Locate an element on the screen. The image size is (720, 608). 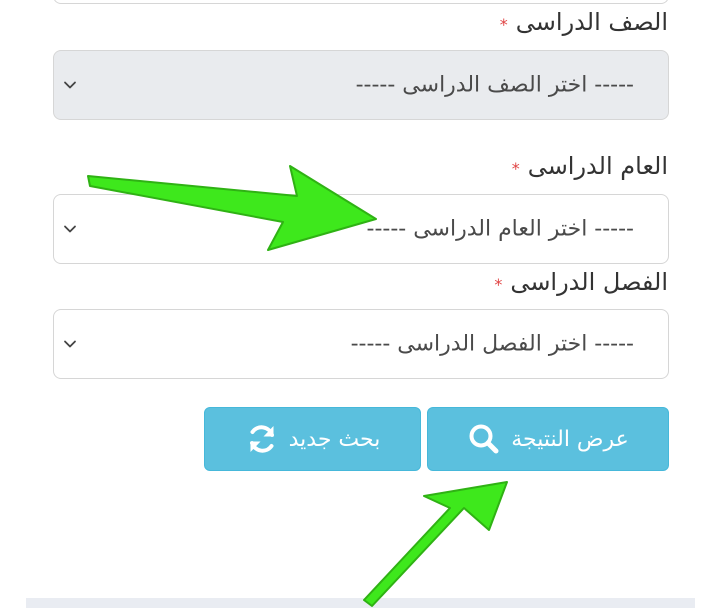
term-label-text: الفصل الدراسى is located at coordinates (589, 282).